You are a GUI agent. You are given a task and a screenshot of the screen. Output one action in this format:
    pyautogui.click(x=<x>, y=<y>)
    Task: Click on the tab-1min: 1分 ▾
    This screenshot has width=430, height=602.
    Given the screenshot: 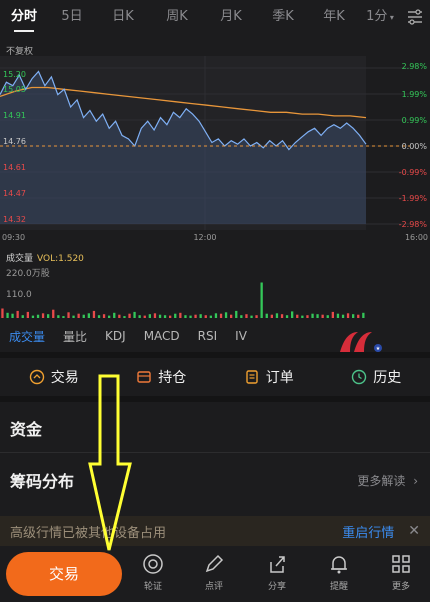 What is the action you would take?
    pyautogui.click(x=380, y=17)
    